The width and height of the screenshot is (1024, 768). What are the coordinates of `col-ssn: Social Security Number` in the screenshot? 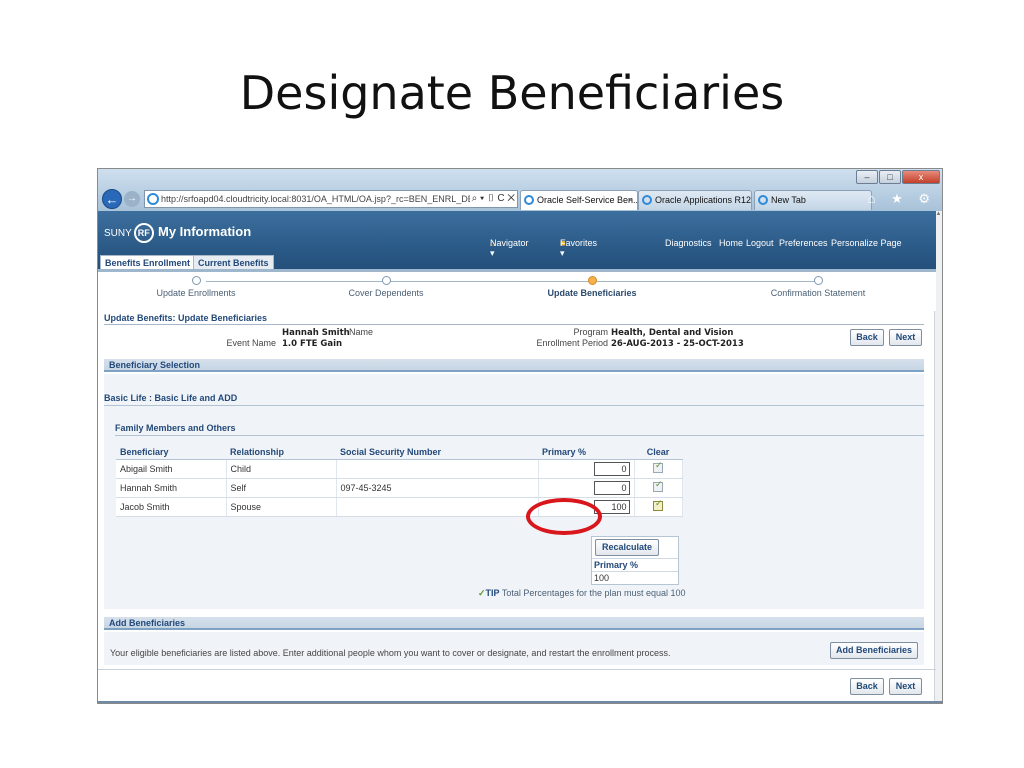 It's located at (437, 452).